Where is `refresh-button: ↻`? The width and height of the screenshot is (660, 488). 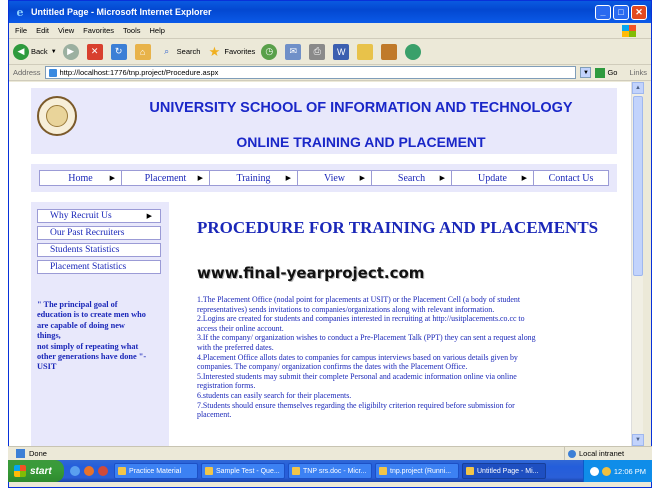 refresh-button: ↻ is located at coordinates (119, 51).